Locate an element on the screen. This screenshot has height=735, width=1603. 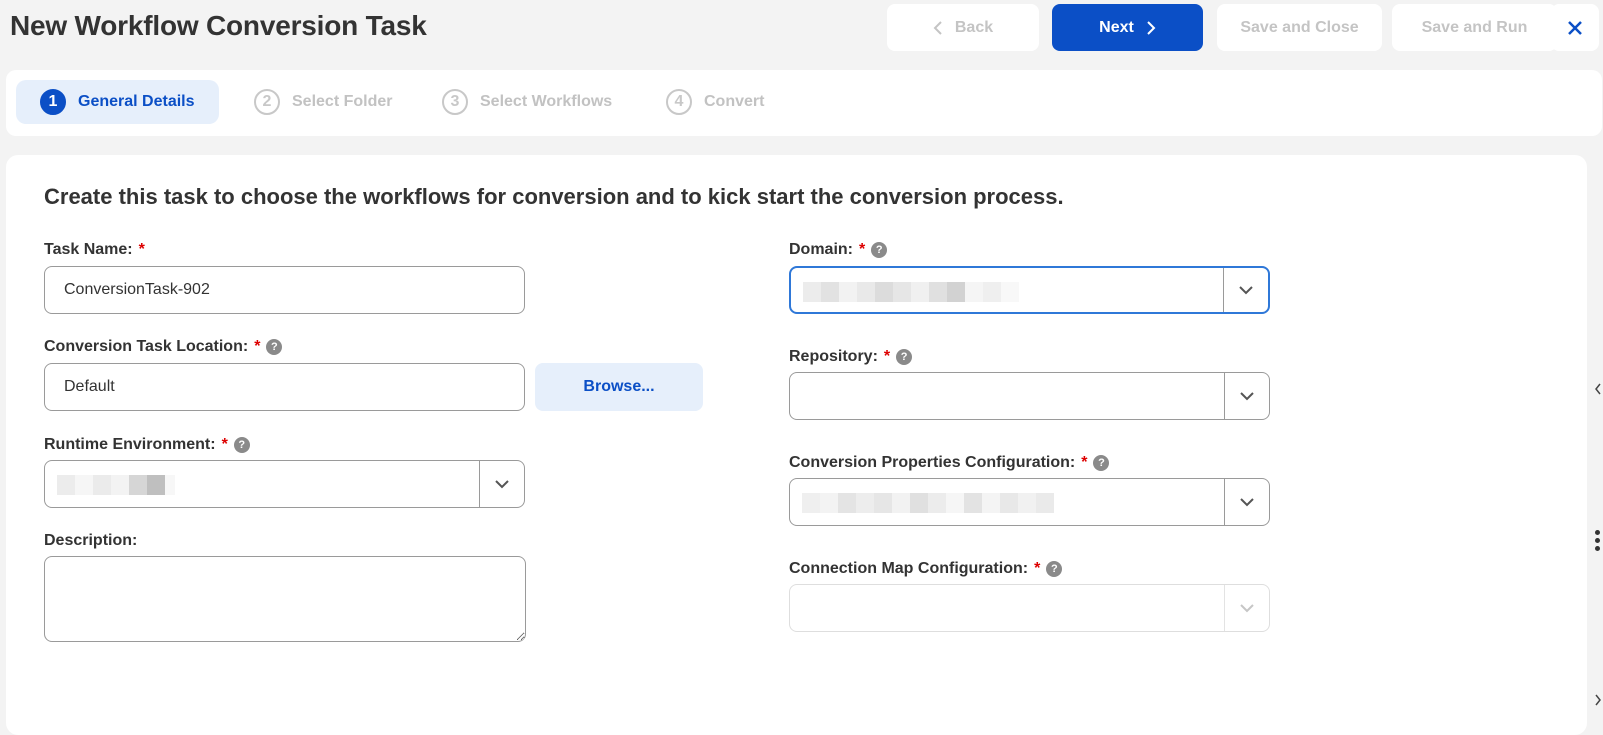
domain-select is located at coordinates (1029, 290).